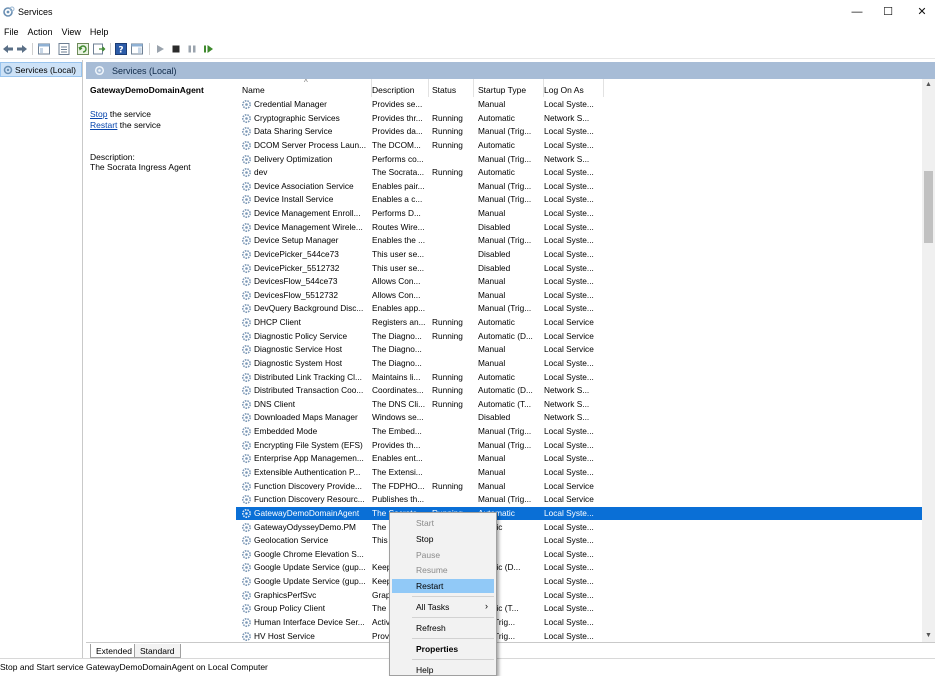 The height and width of the screenshot is (676, 935). I want to click on tree-item-services-local: Services (Local), so click(41, 69).